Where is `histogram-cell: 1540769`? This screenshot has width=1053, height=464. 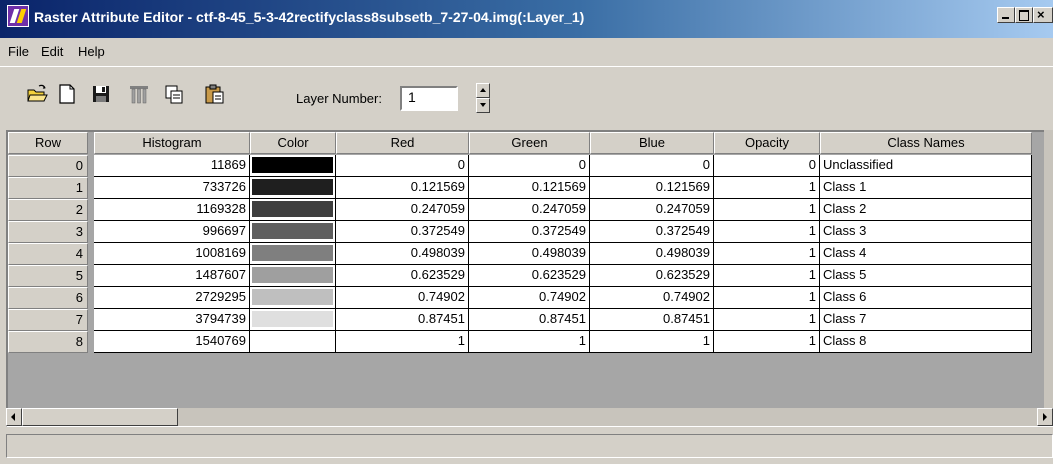
histogram-cell: 1540769 is located at coordinates (172, 342).